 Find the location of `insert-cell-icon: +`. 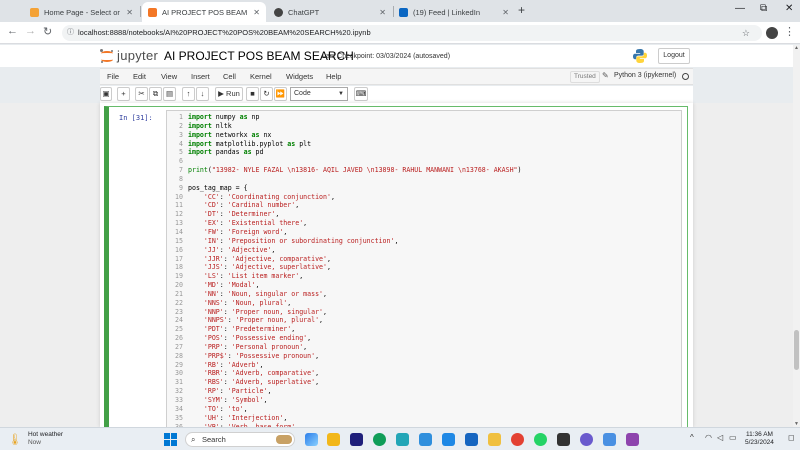

insert-cell-icon: + is located at coordinates (123, 94).